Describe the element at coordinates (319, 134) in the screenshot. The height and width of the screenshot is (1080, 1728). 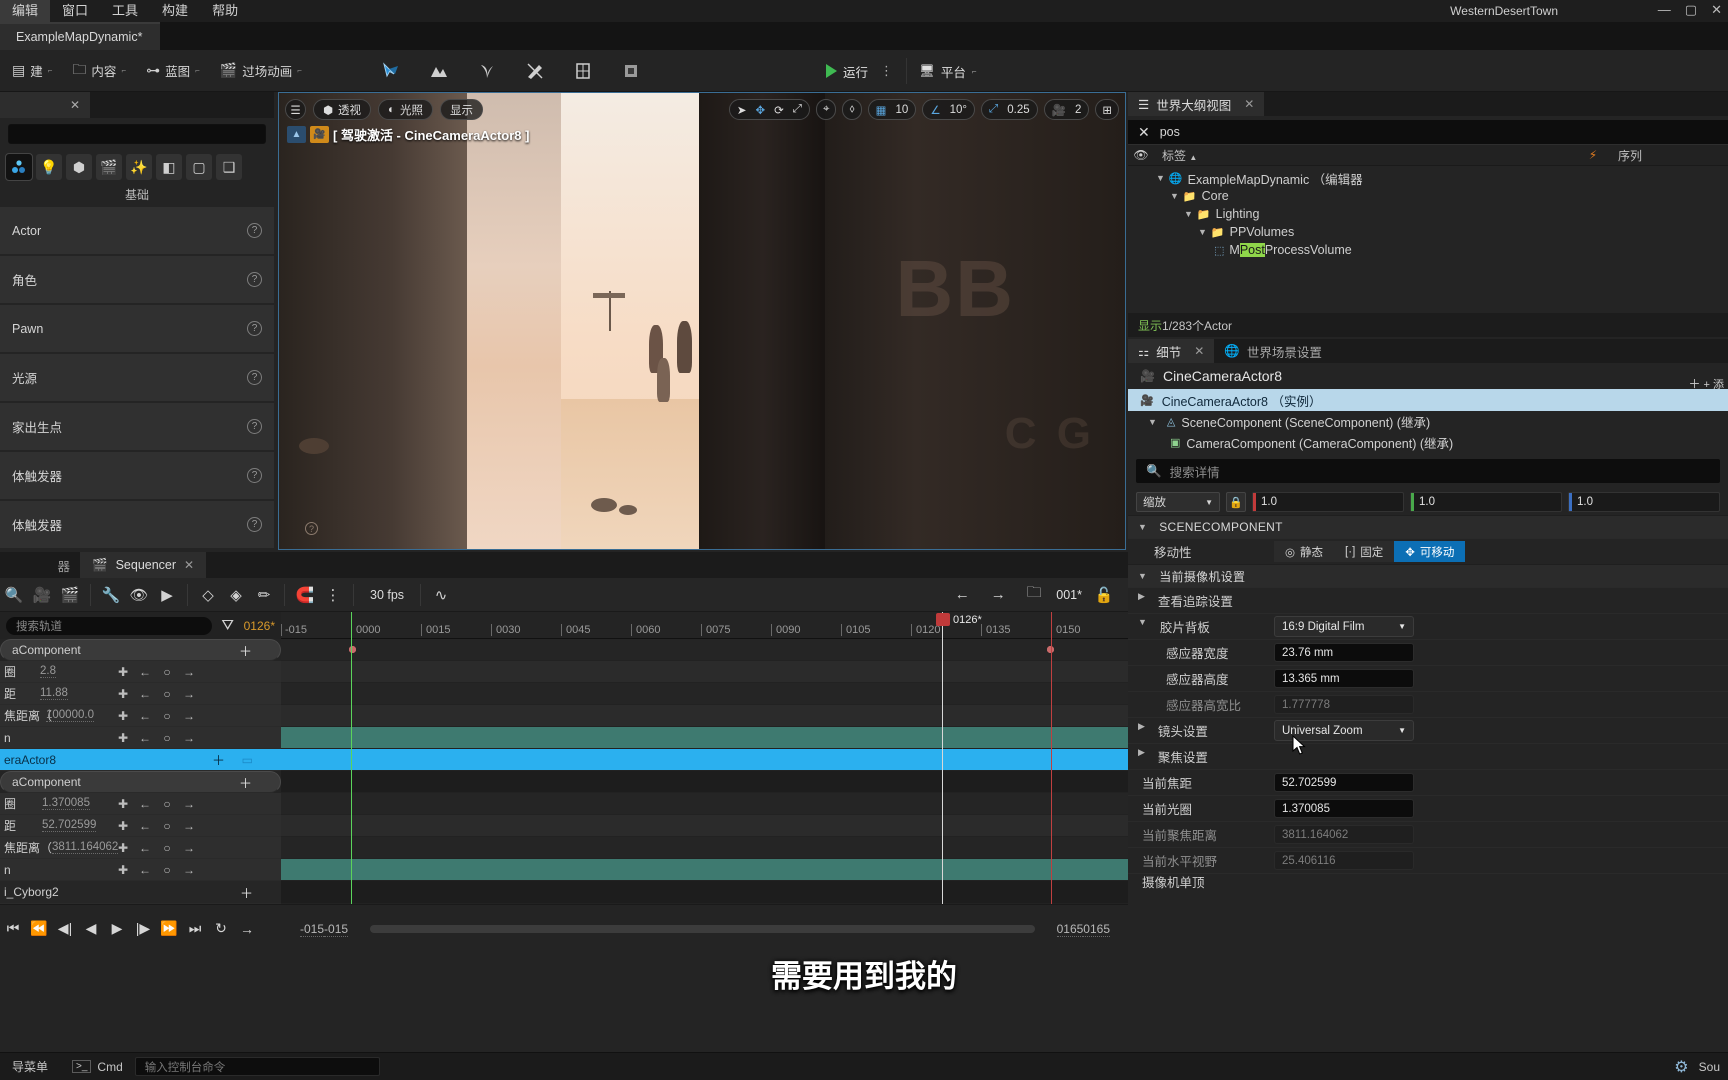
I see `cine-camera-icon: 🎥` at that location.